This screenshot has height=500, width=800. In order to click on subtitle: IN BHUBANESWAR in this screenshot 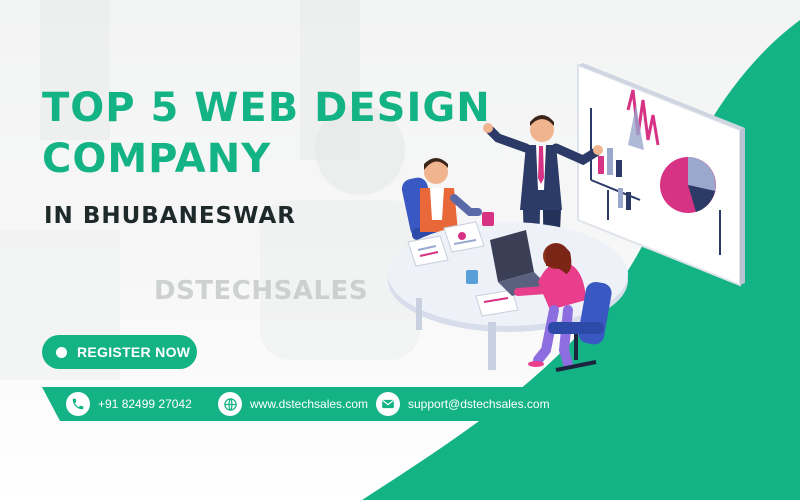, I will do `click(170, 216)`.